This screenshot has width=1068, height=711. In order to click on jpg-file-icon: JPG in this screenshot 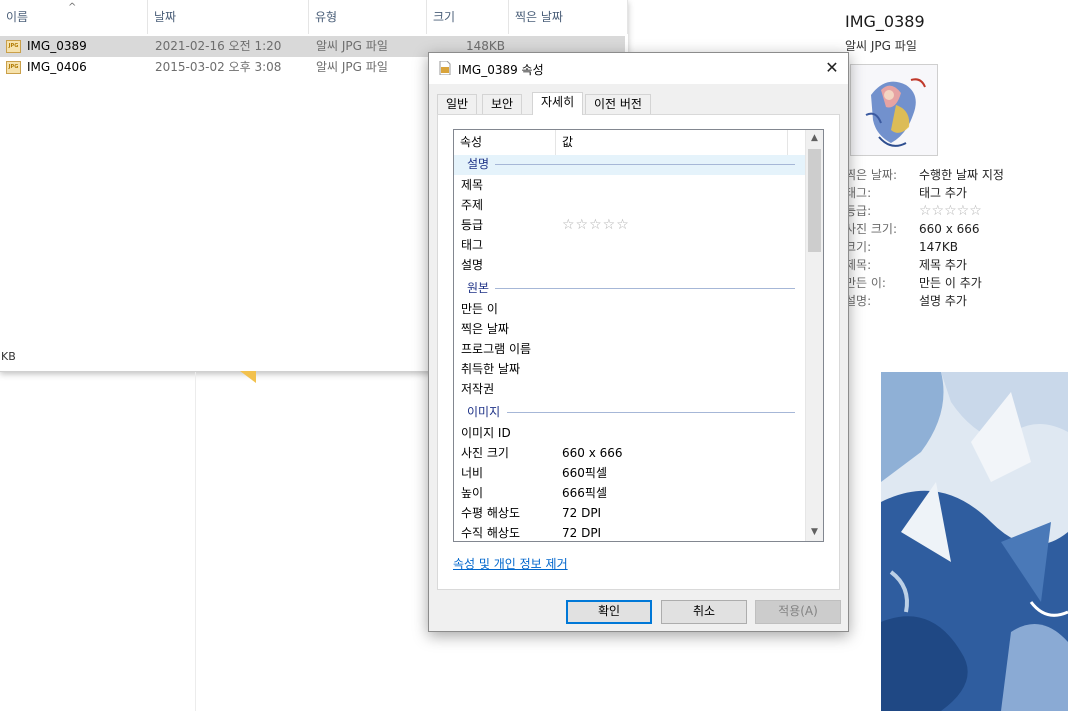, I will do `click(13, 46)`.